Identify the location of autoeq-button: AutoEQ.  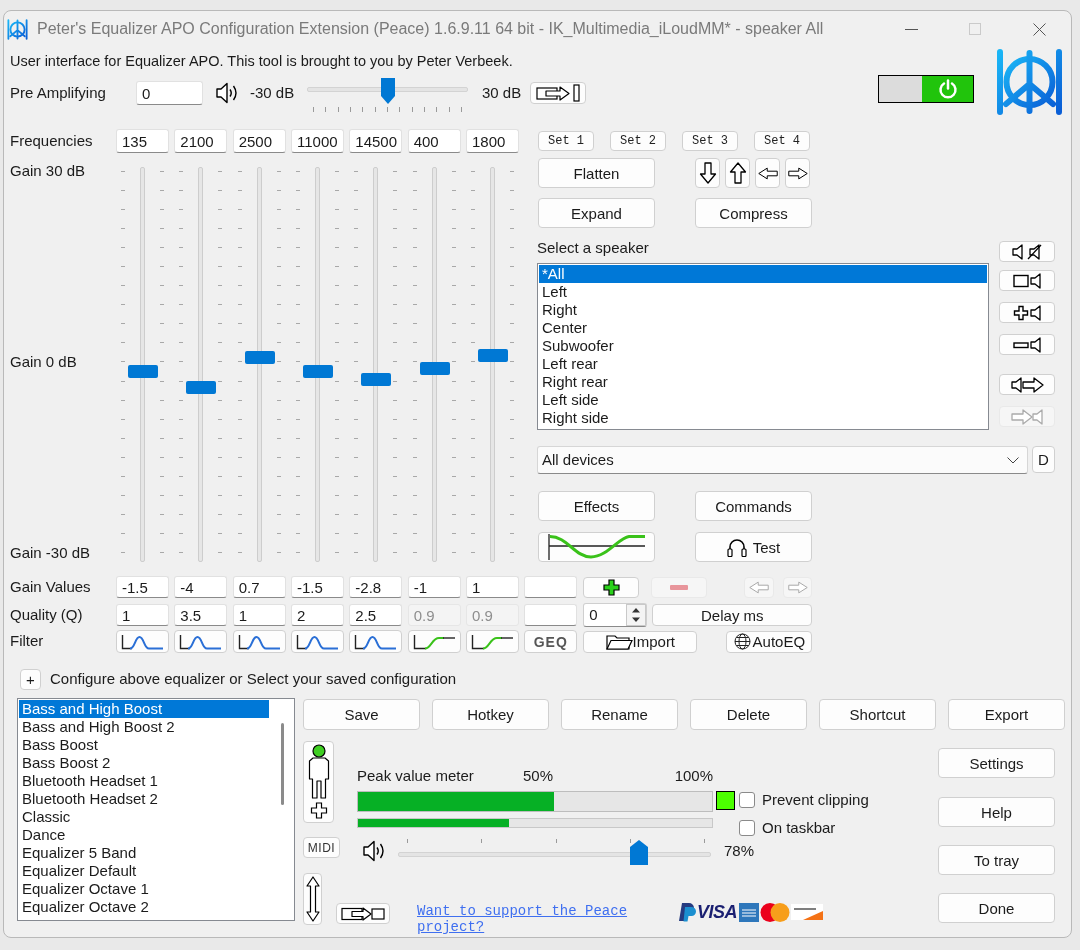
(769, 641).